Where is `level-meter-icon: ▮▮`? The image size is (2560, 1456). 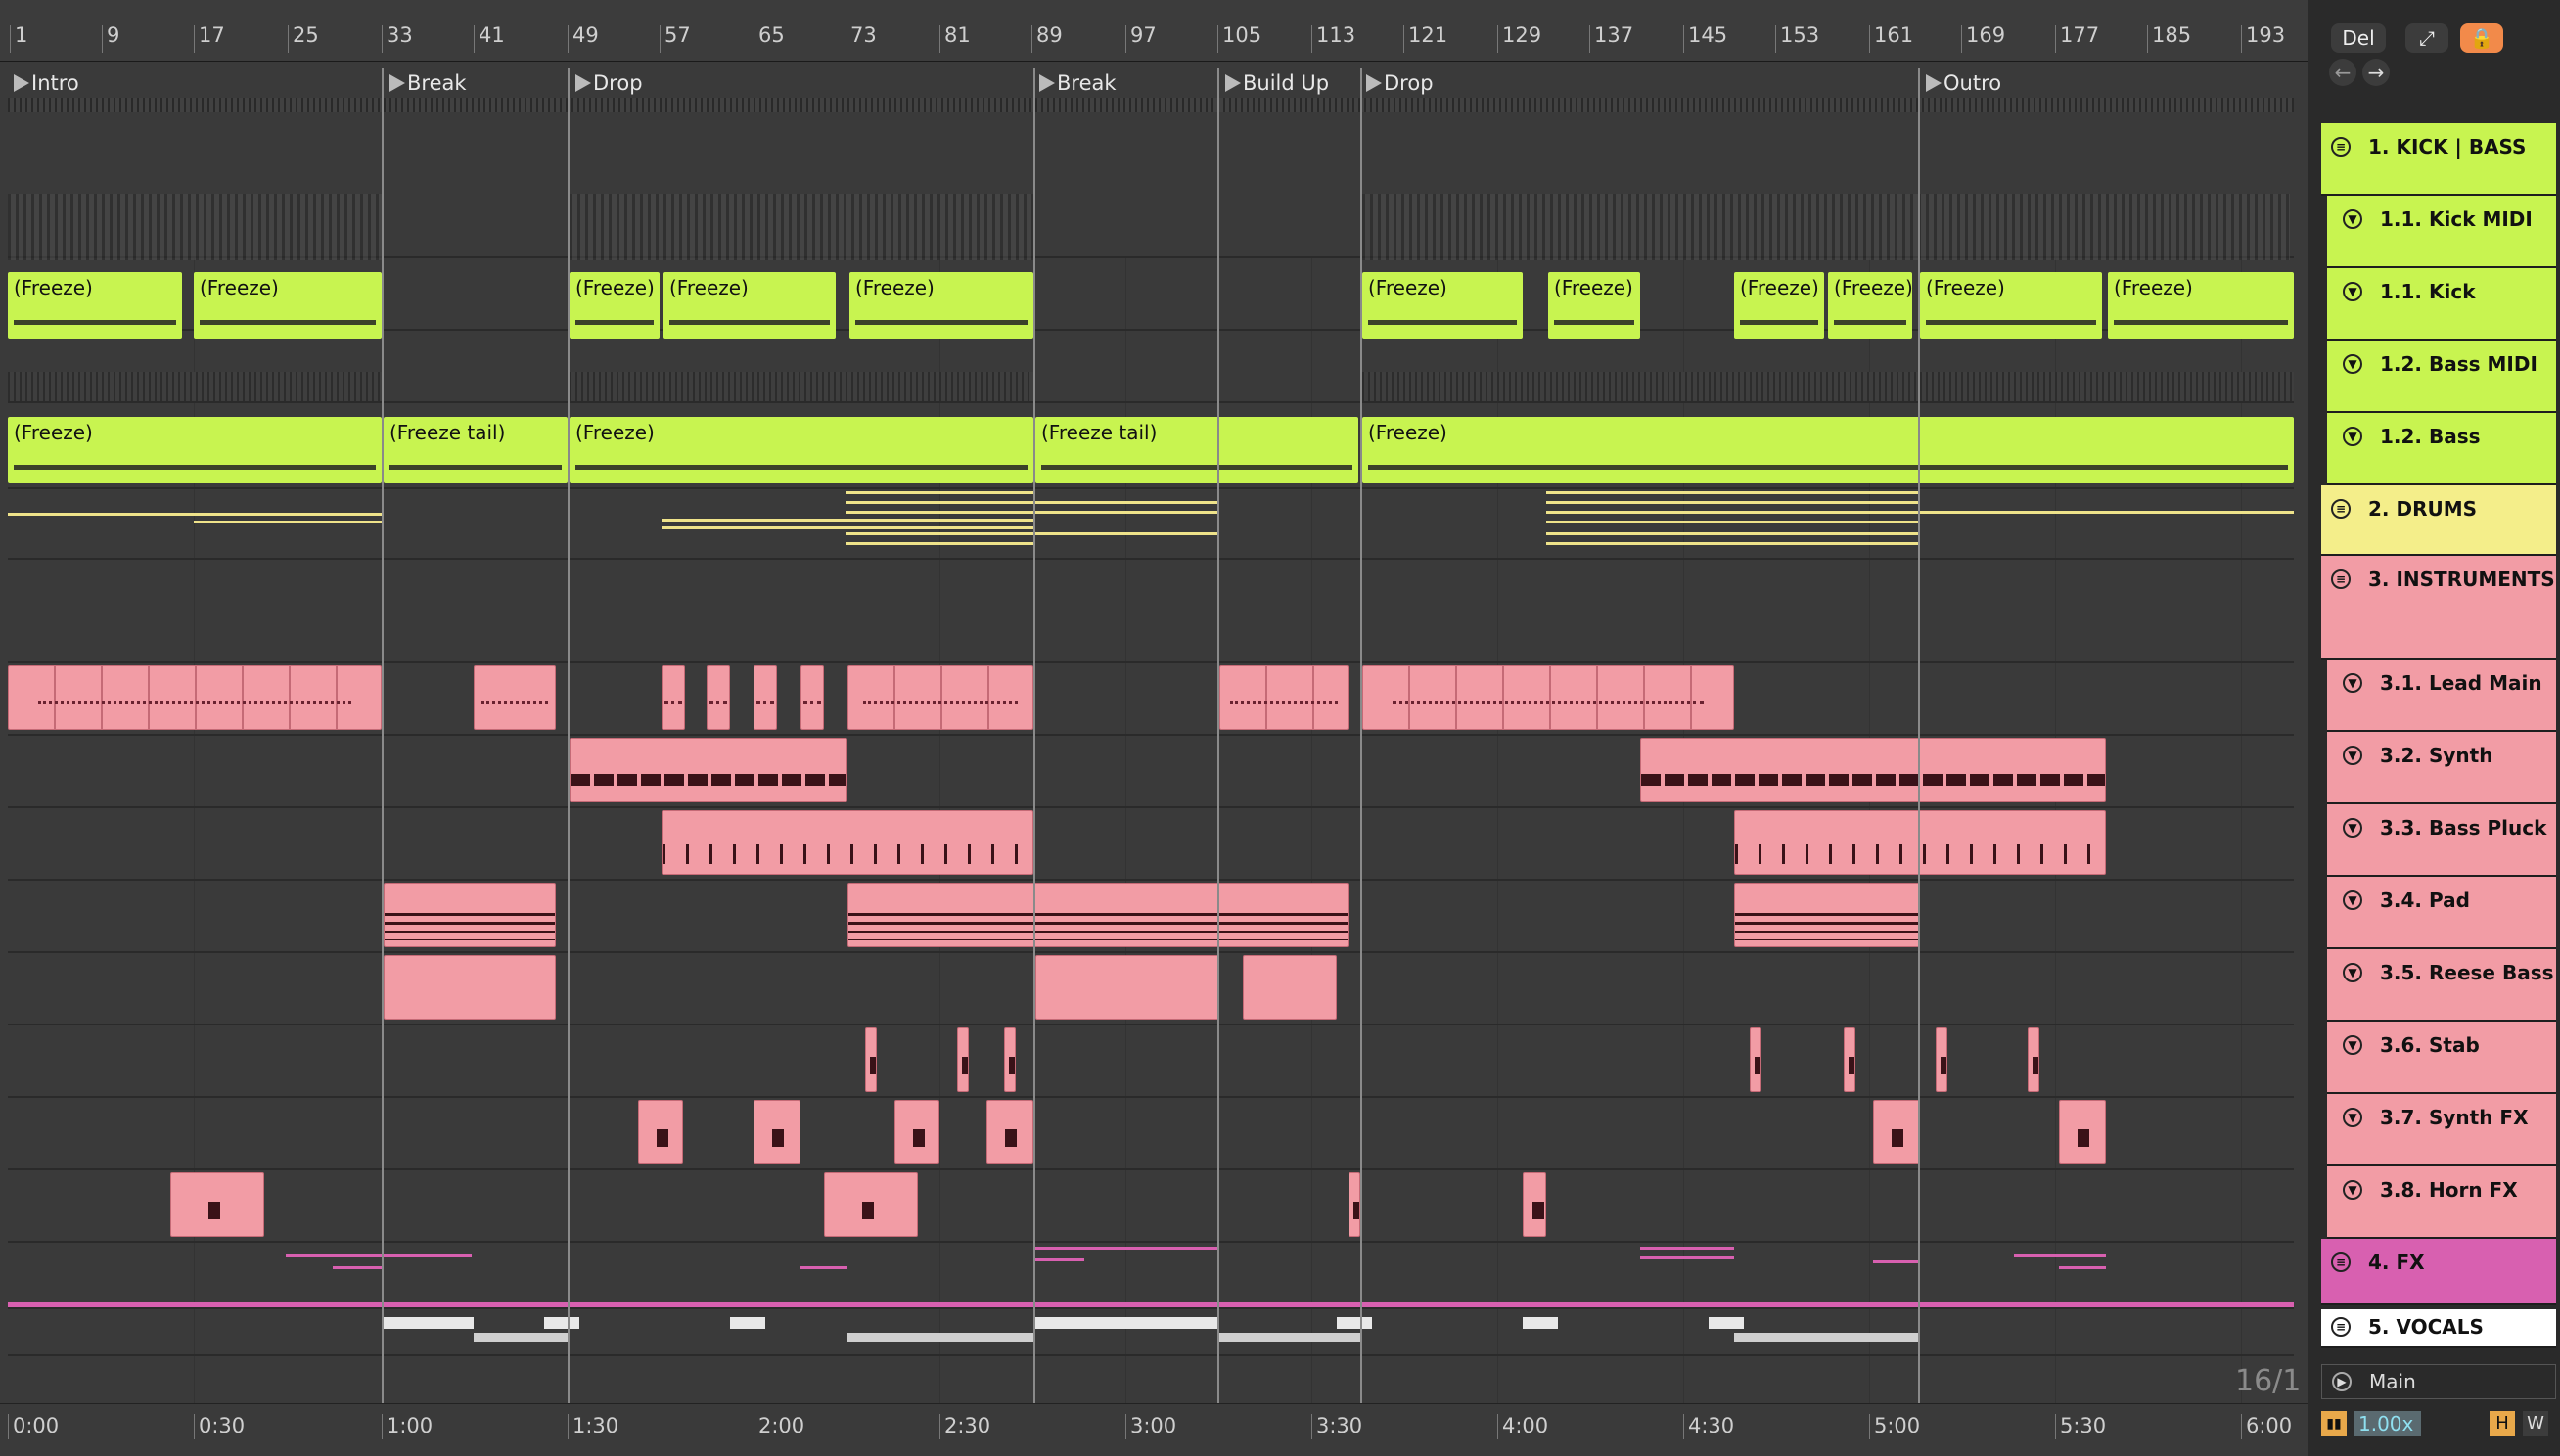 level-meter-icon: ▮▮ is located at coordinates (2334, 1423).